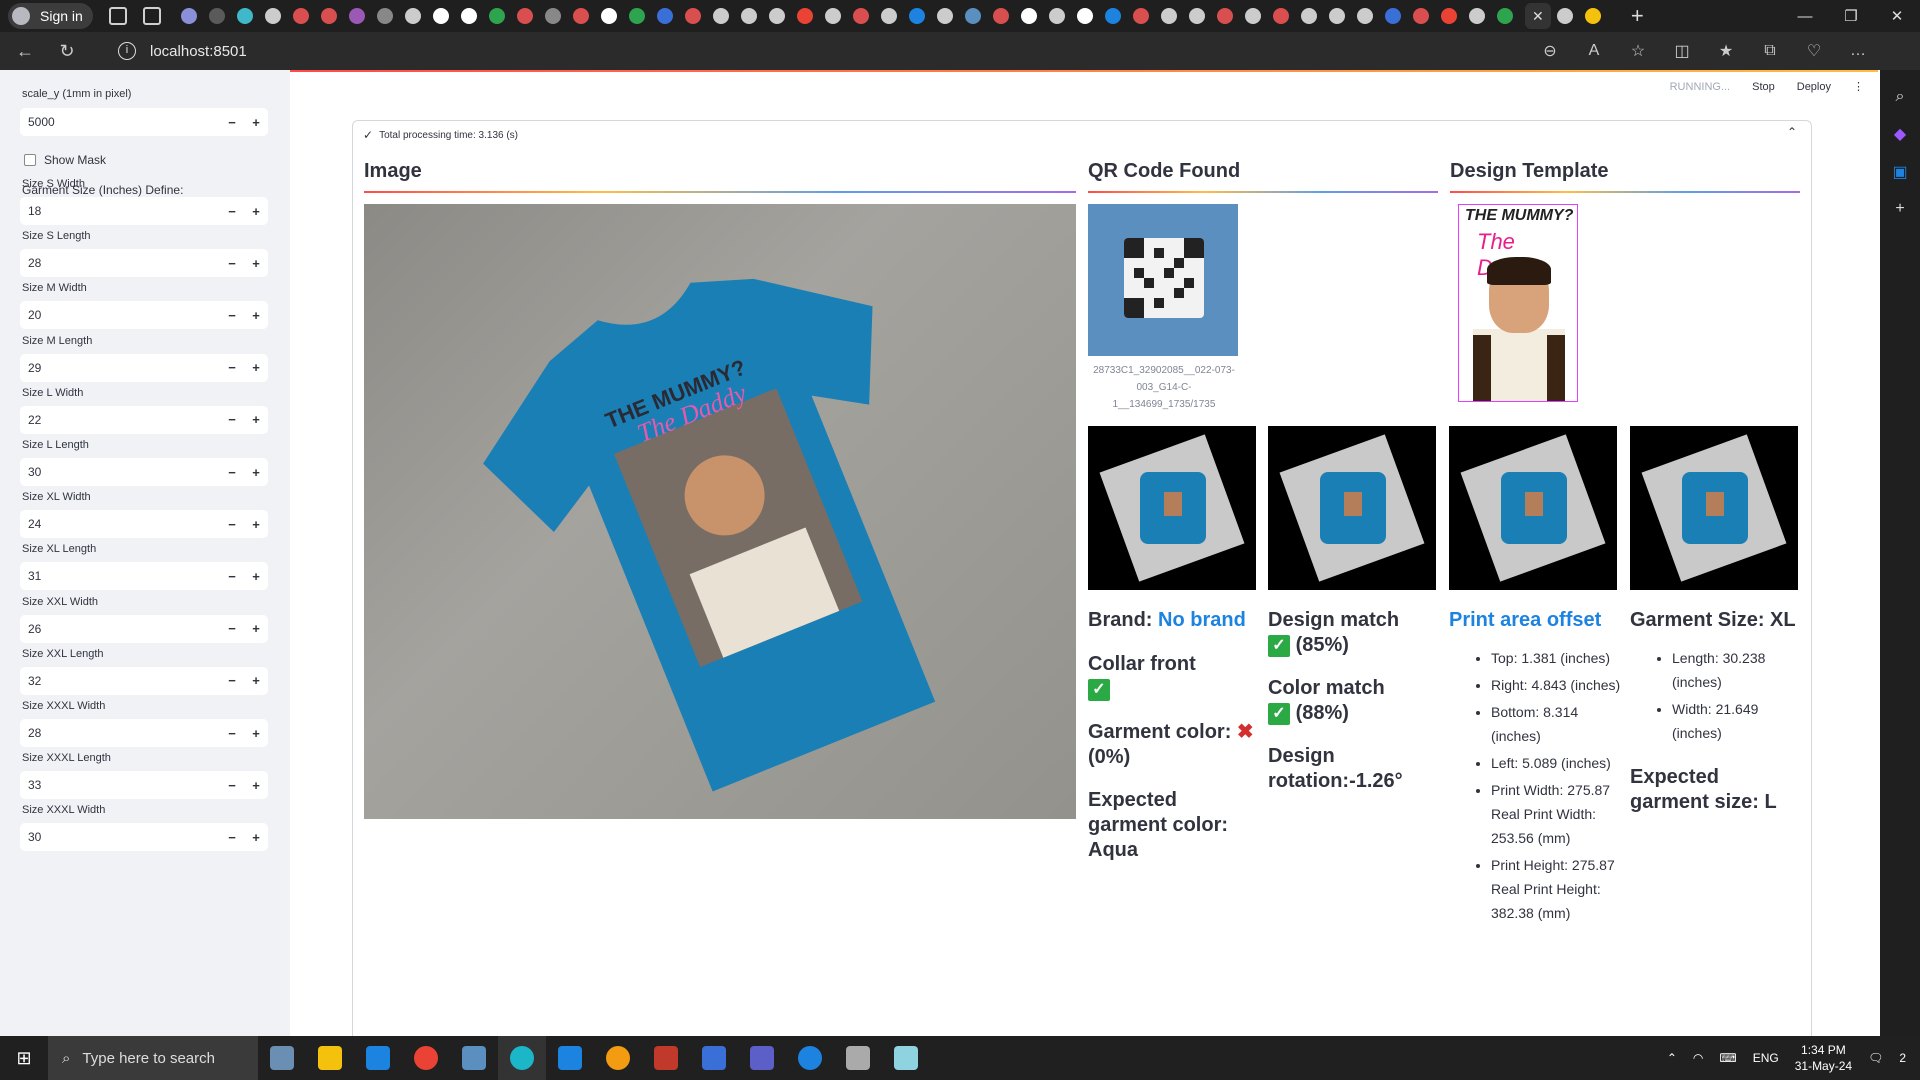 The height and width of the screenshot is (1080, 1920). I want to click on sign-in-button: Sign in, so click(50, 16).